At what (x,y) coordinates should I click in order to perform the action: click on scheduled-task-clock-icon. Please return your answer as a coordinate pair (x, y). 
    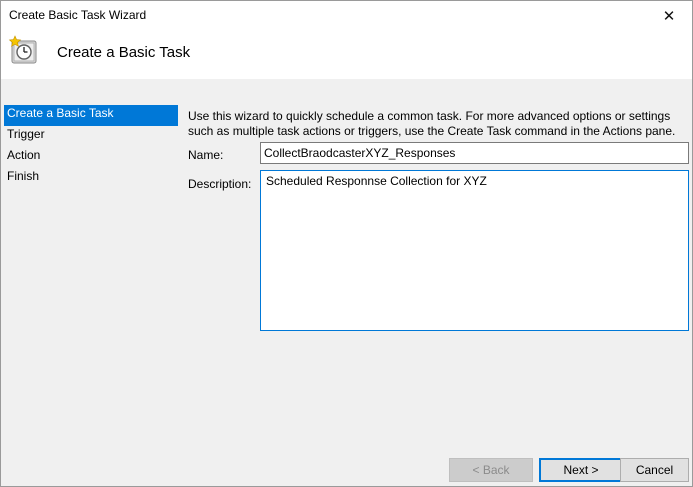
    Looking at the image, I should click on (22, 49).